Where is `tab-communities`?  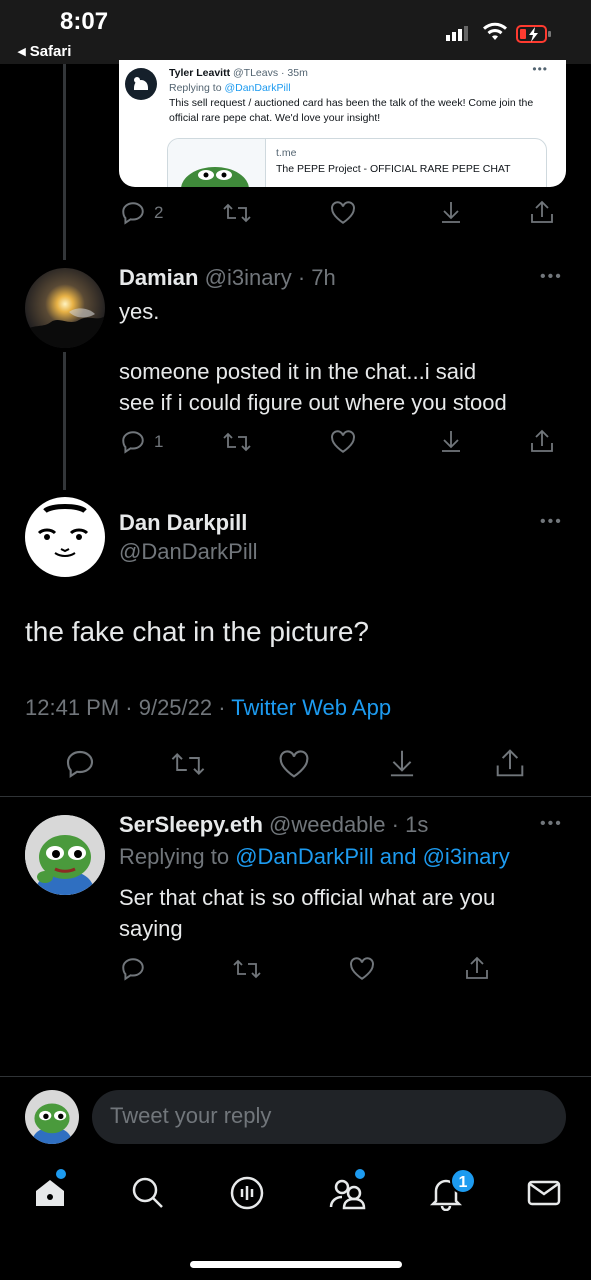
tab-communities is located at coordinates (347, 1190).